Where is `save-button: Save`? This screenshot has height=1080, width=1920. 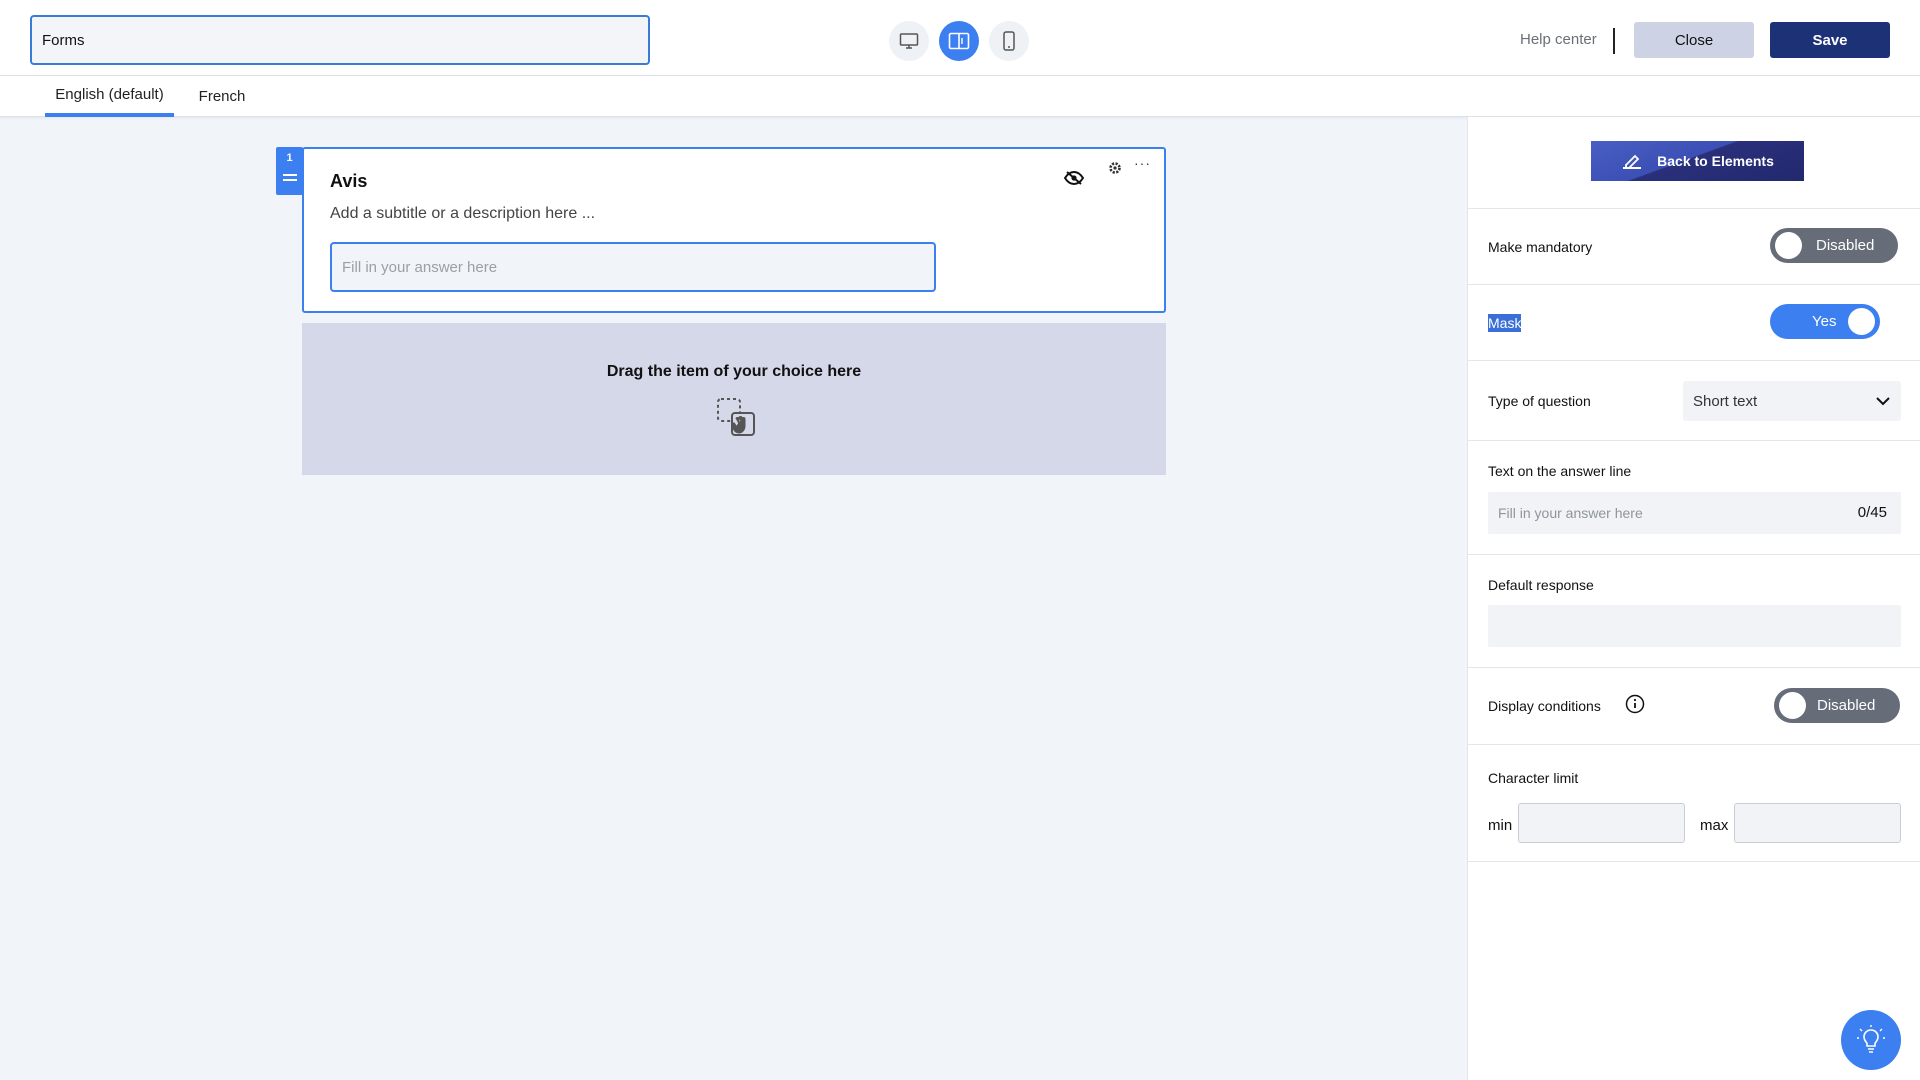 save-button: Save is located at coordinates (1830, 40).